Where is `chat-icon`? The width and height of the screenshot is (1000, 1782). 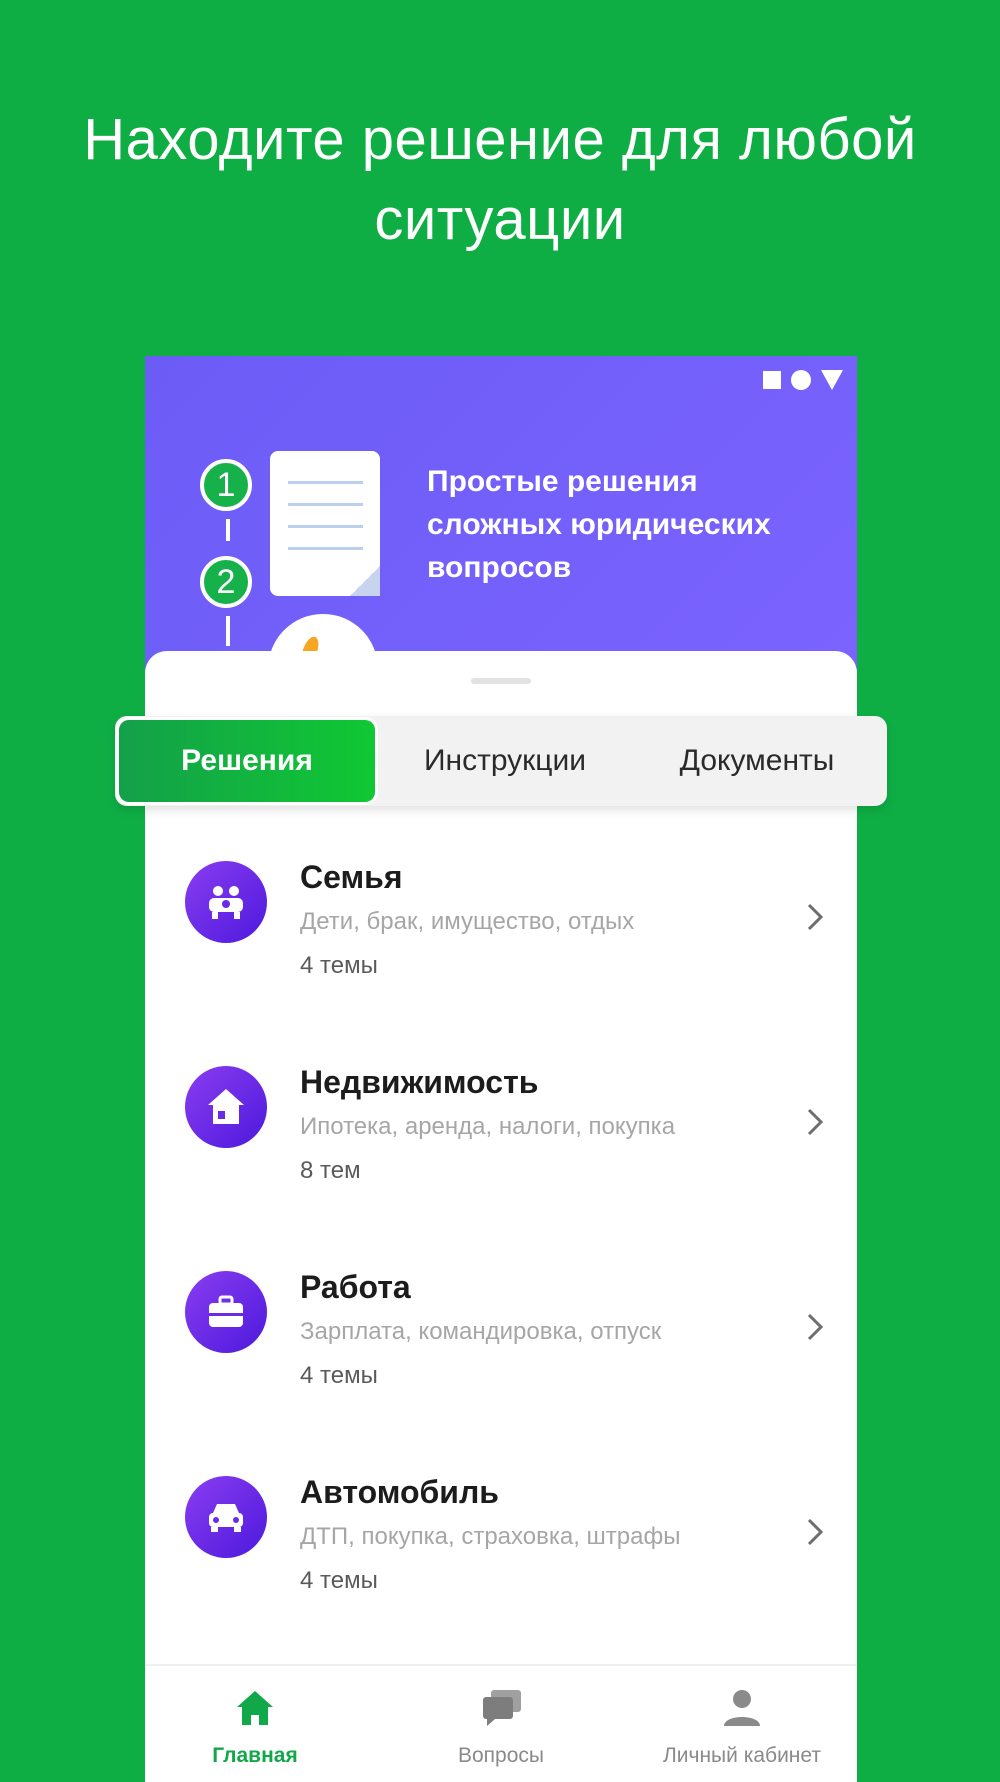
chat-icon is located at coordinates (502, 1708).